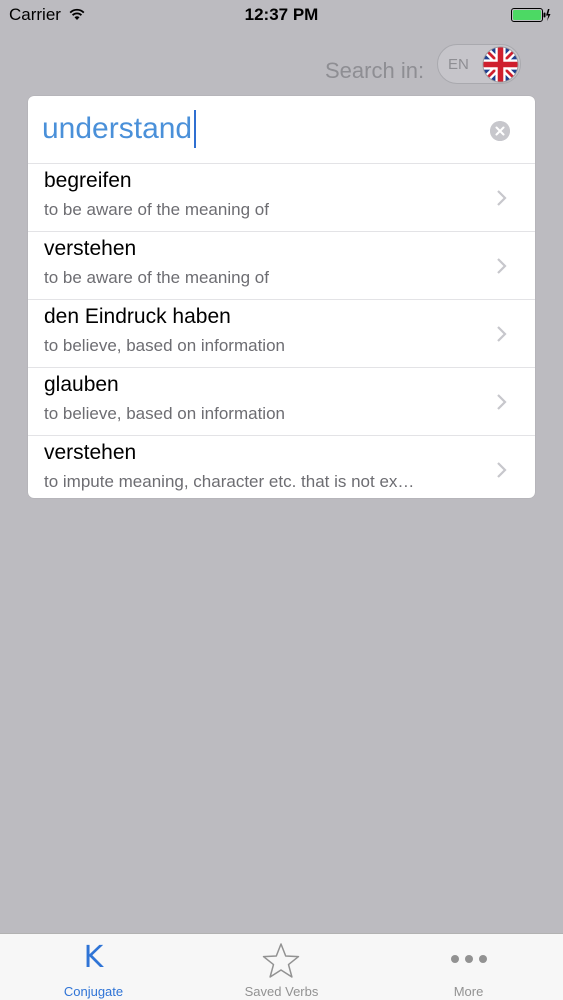 The image size is (563, 1000). Describe the element at coordinates (281, 266) in the screenshot. I see `result-row: verstehen to be aware of the meaning of` at that location.